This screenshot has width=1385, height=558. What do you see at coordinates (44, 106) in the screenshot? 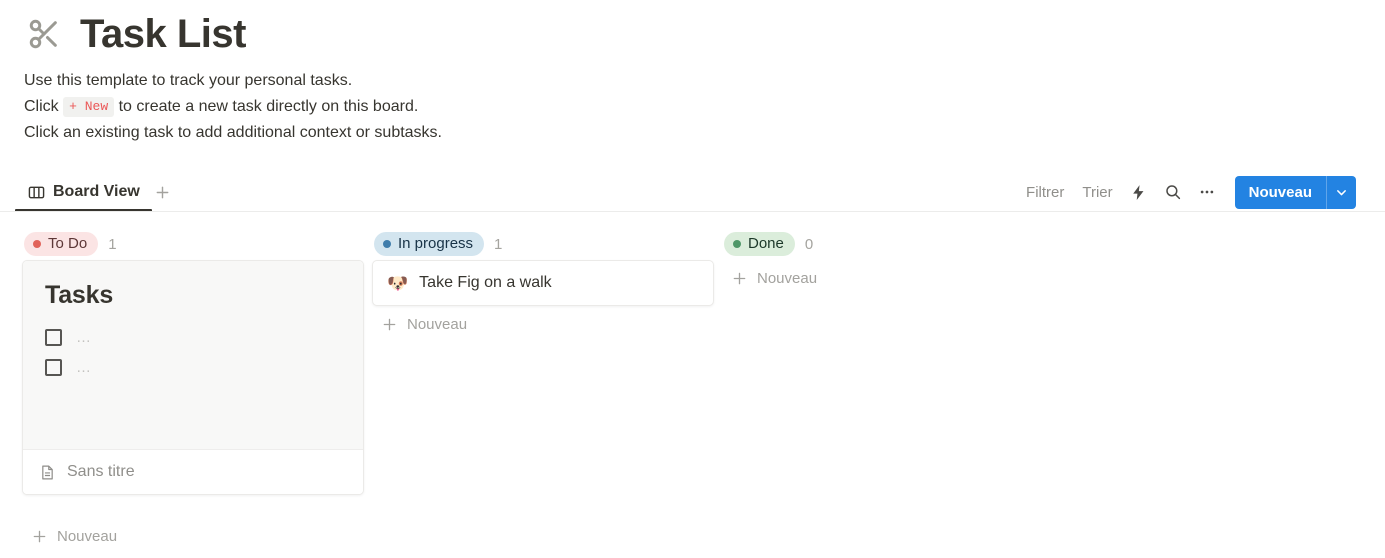
I see `description-text: Click` at bounding box center [44, 106].